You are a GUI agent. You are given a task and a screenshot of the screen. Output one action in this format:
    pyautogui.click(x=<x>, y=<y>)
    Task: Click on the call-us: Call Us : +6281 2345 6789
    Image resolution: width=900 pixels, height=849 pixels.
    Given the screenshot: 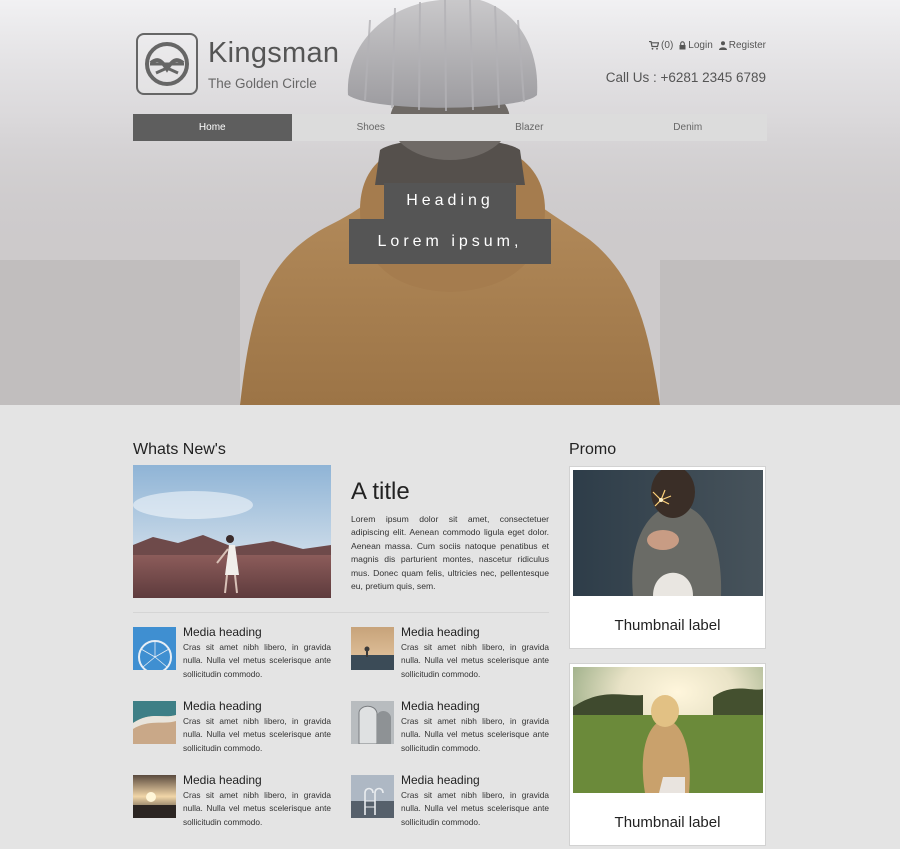 What is the action you would take?
    pyautogui.click(x=685, y=77)
    